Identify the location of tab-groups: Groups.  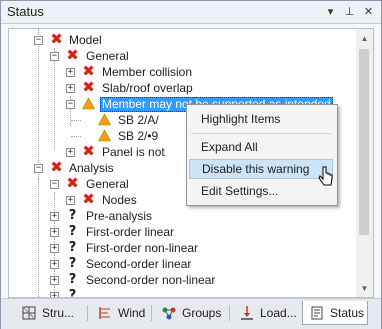
(190, 313).